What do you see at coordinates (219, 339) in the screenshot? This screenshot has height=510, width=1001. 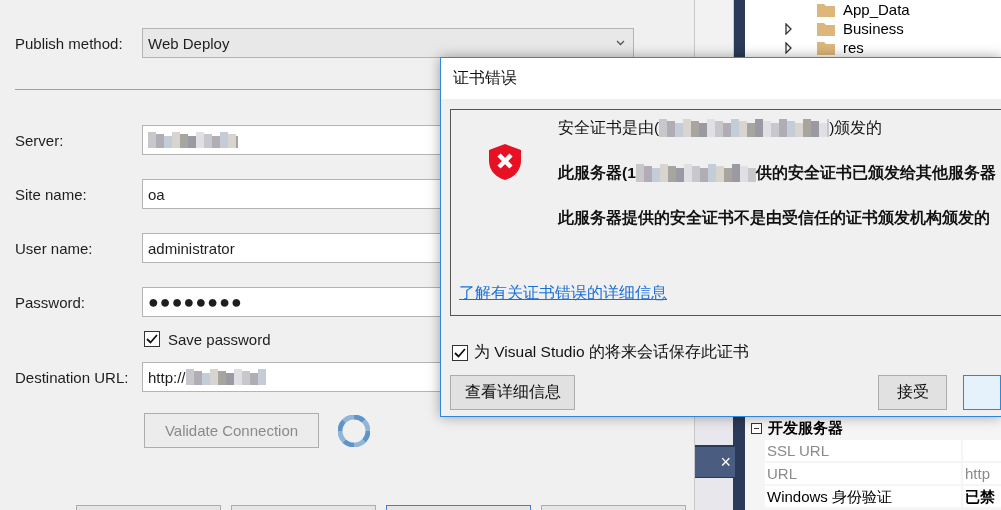 I see `checkbox-label: Save password` at bounding box center [219, 339].